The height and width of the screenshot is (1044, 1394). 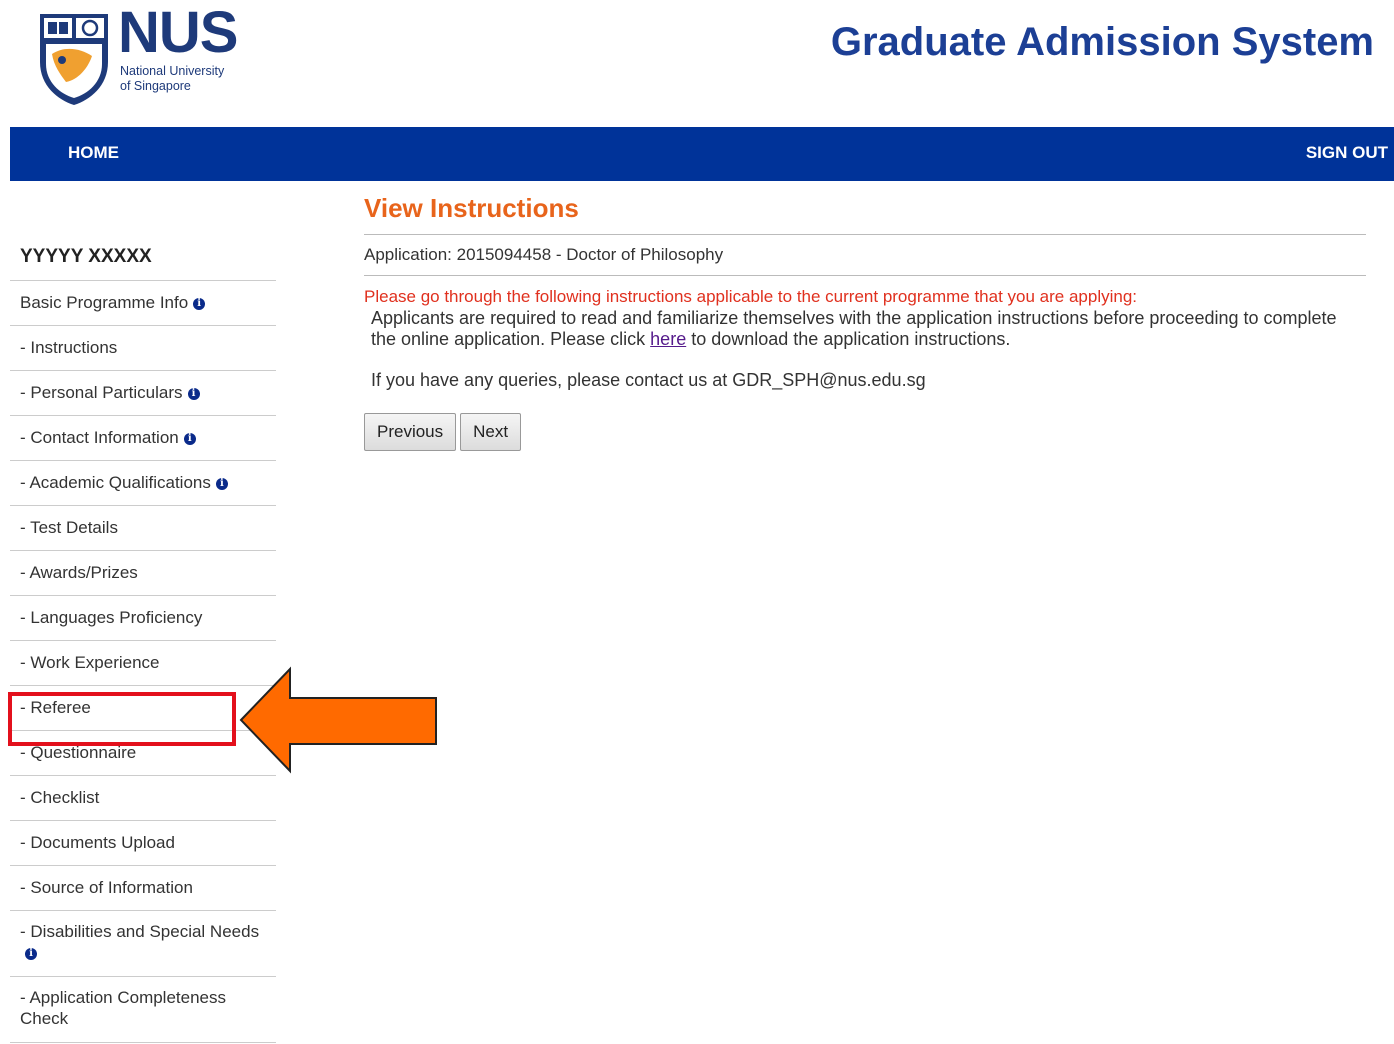 I want to click on sidebar-item-text: - Disabilities and Special Needs i, so click(x=143, y=942).